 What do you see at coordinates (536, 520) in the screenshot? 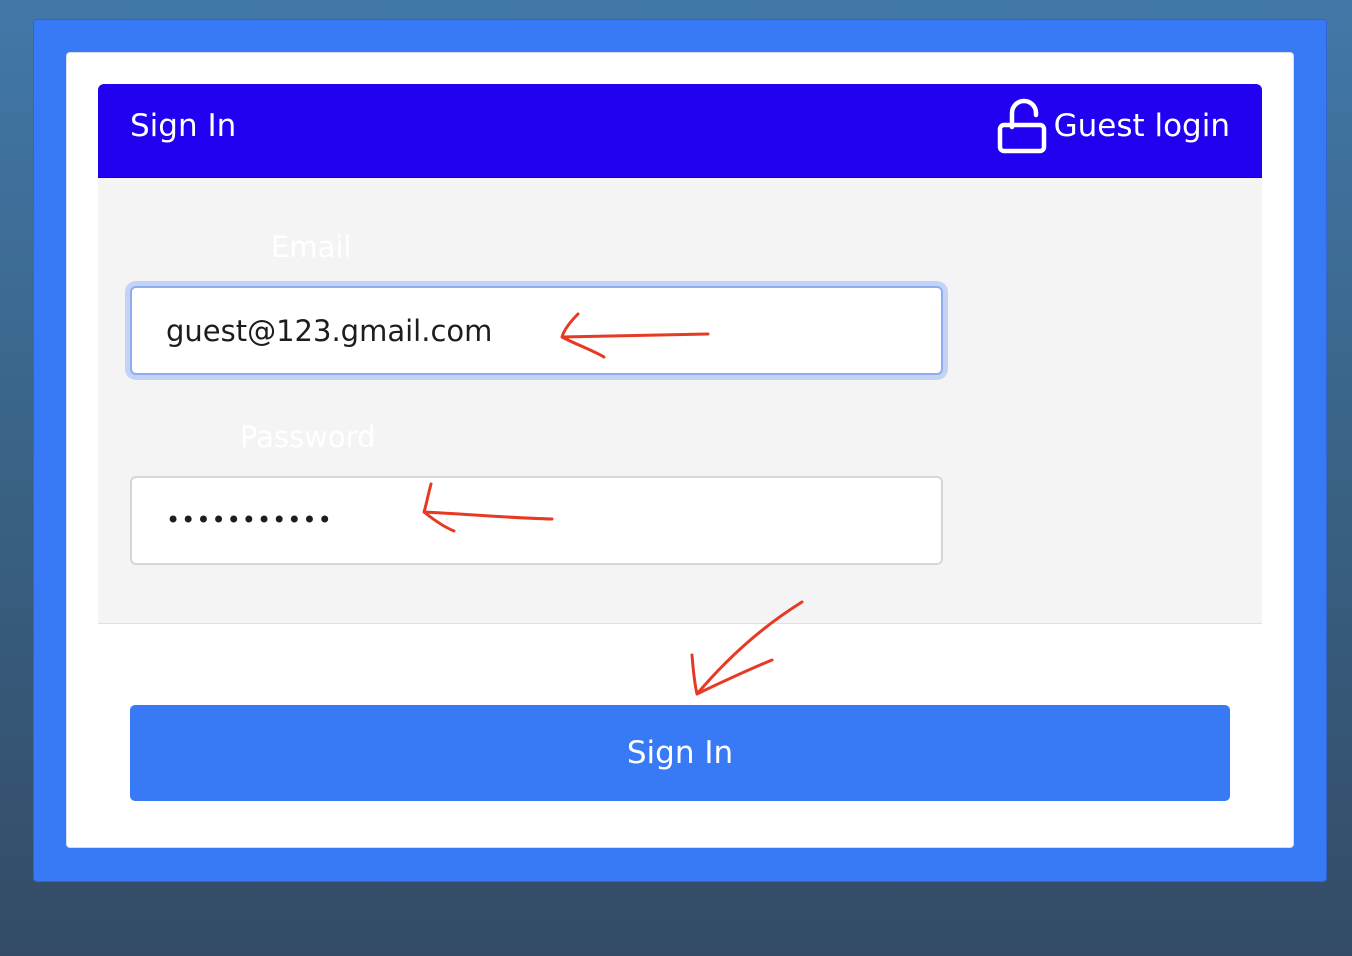
I see `password-field: •••••••••••` at bounding box center [536, 520].